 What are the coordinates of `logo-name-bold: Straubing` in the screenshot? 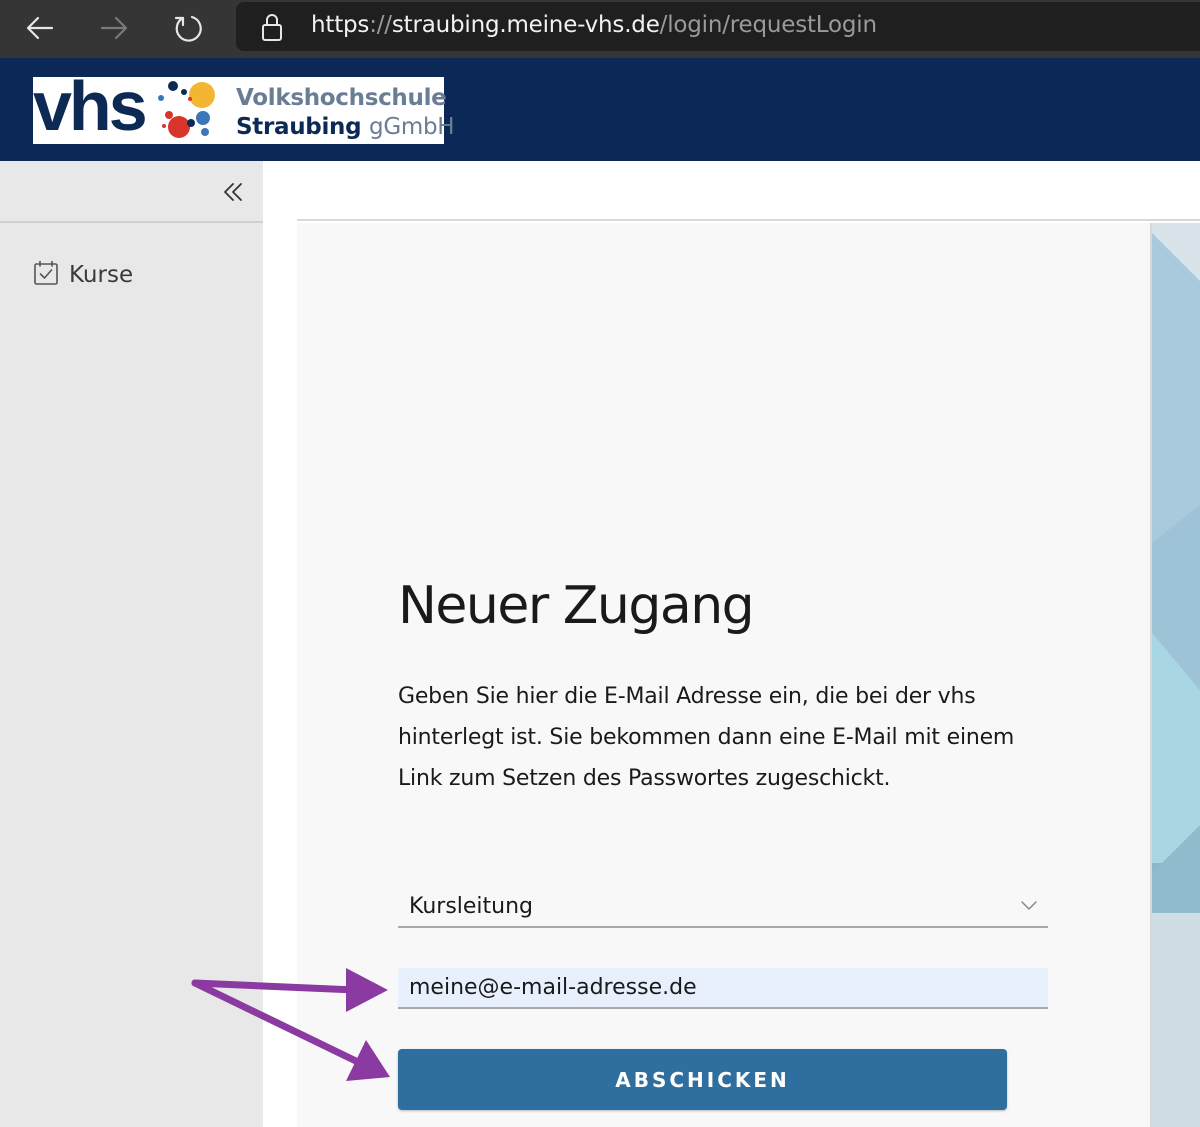 It's located at (299, 127).